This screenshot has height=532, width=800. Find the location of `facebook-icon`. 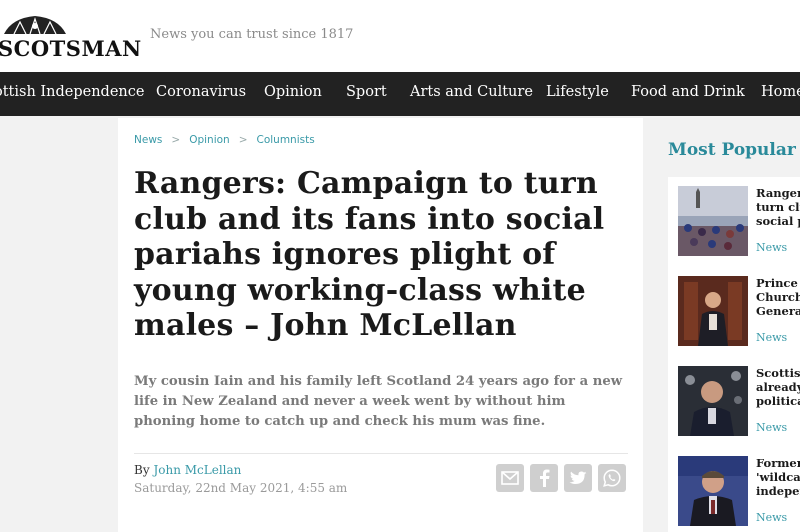

facebook-icon is located at coordinates (545, 478).